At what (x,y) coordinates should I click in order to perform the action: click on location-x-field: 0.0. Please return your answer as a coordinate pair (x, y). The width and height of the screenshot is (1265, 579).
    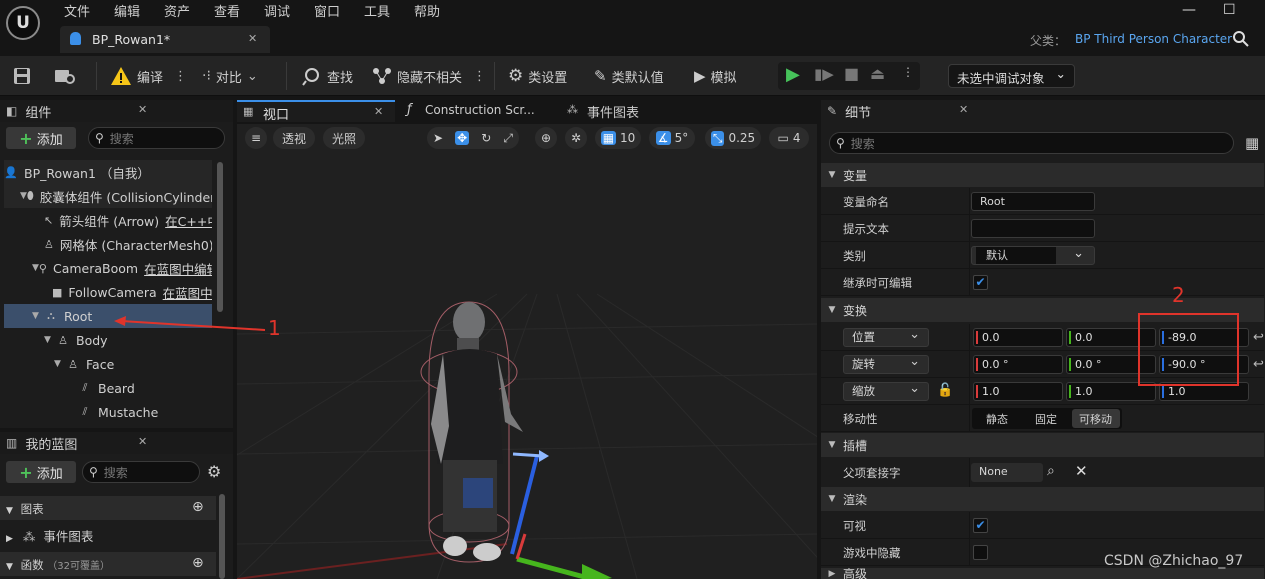
    Looking at the image, I should click on (1018, 337).